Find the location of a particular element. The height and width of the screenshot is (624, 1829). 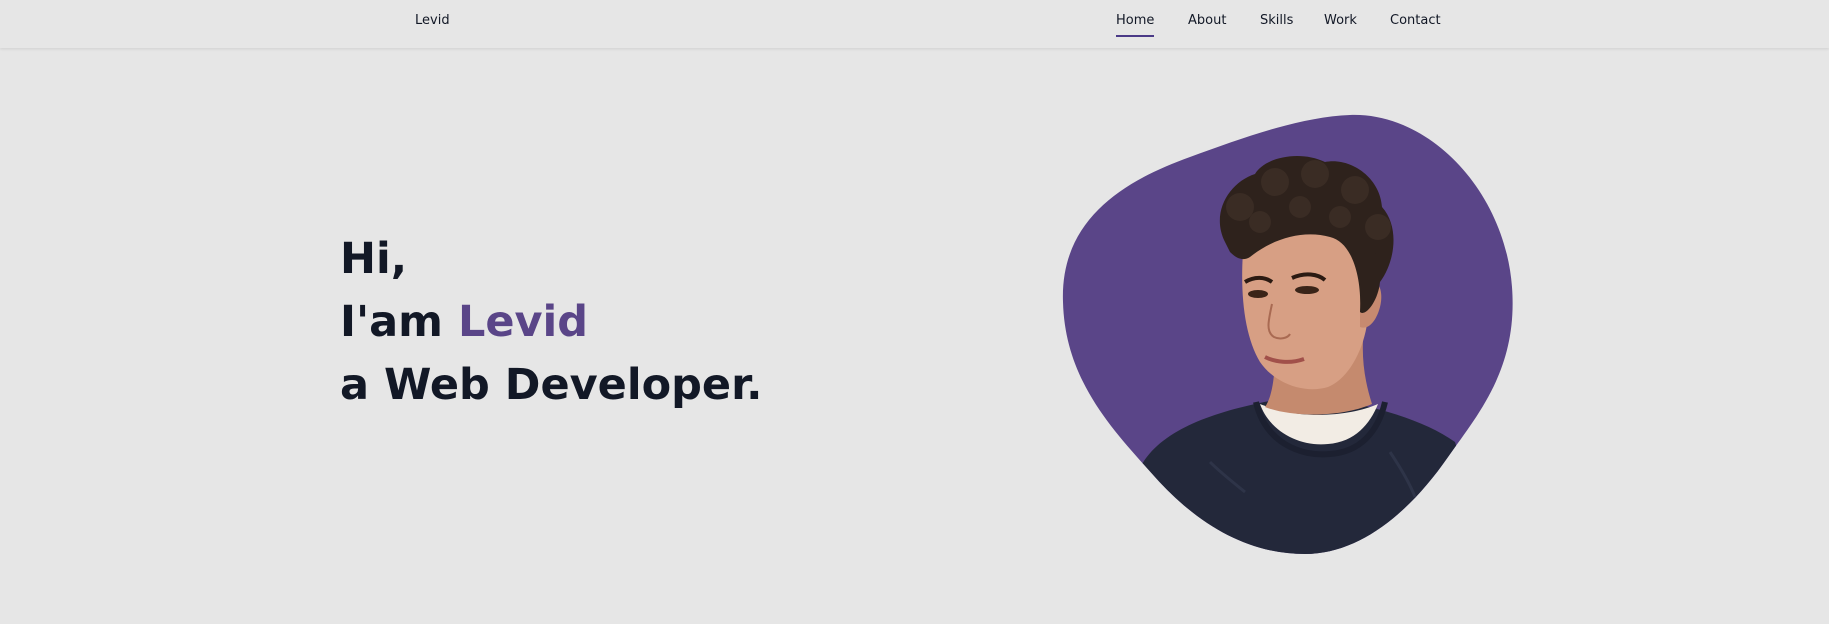

hero-role: a Web Developer. is located at coordinates (551, 385).